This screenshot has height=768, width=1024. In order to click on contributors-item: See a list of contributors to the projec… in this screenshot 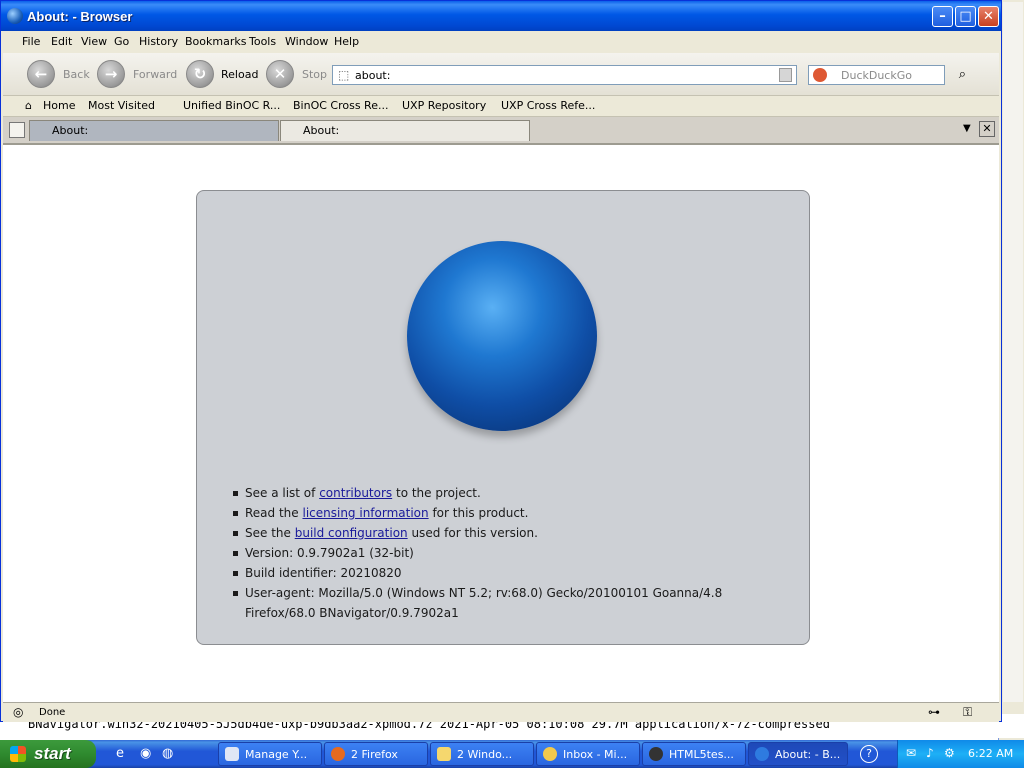, I will do `click(513, 493)`.